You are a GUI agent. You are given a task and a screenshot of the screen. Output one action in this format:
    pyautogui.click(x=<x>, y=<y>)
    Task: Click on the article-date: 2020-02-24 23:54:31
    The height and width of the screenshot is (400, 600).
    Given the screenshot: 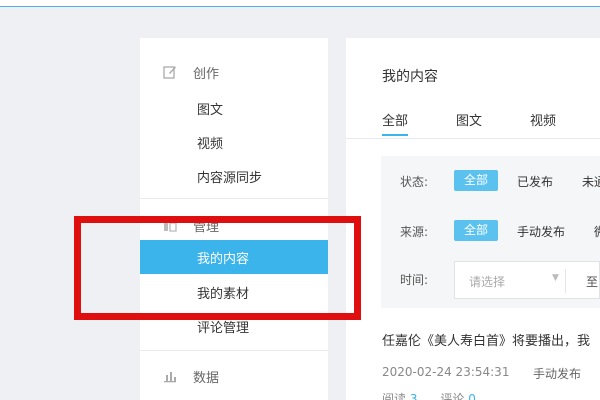 What is the action you would take?
    pyautogui.click(x=446, y=372)
    